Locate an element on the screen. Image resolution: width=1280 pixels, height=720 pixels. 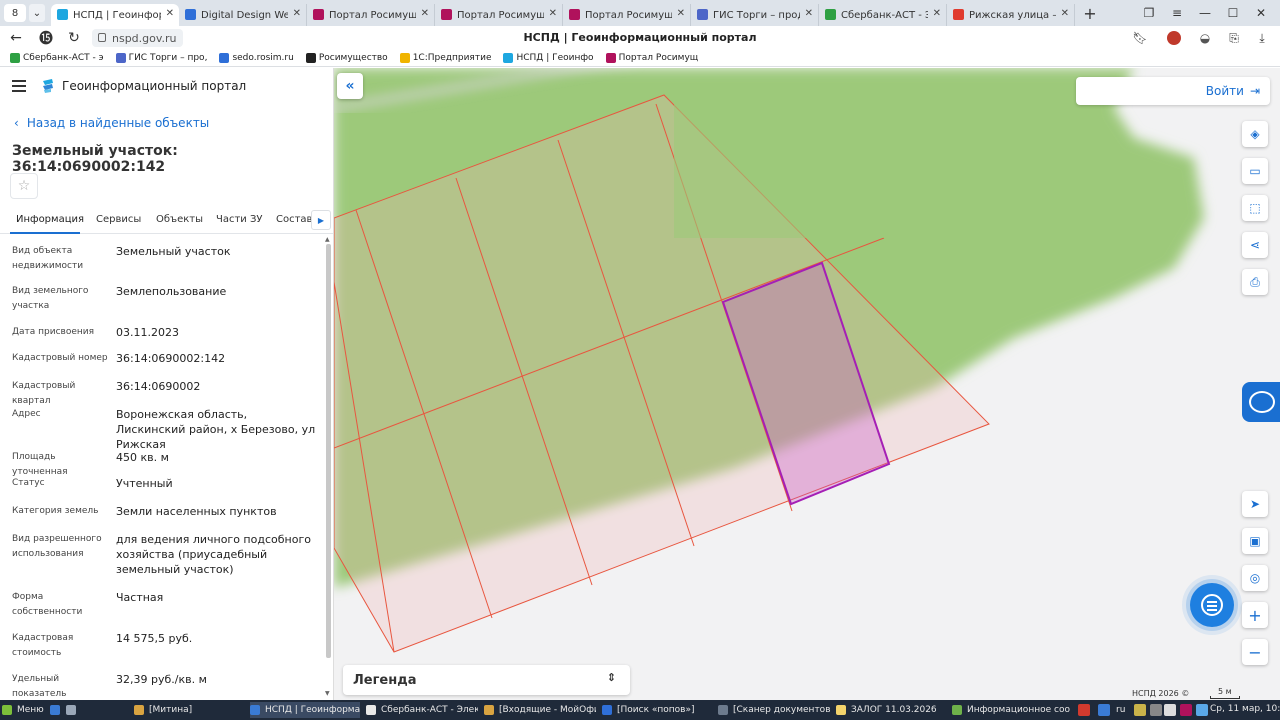
browser-tab: Digital Design Web Clien ✕ is located at coordinates (243, 15).